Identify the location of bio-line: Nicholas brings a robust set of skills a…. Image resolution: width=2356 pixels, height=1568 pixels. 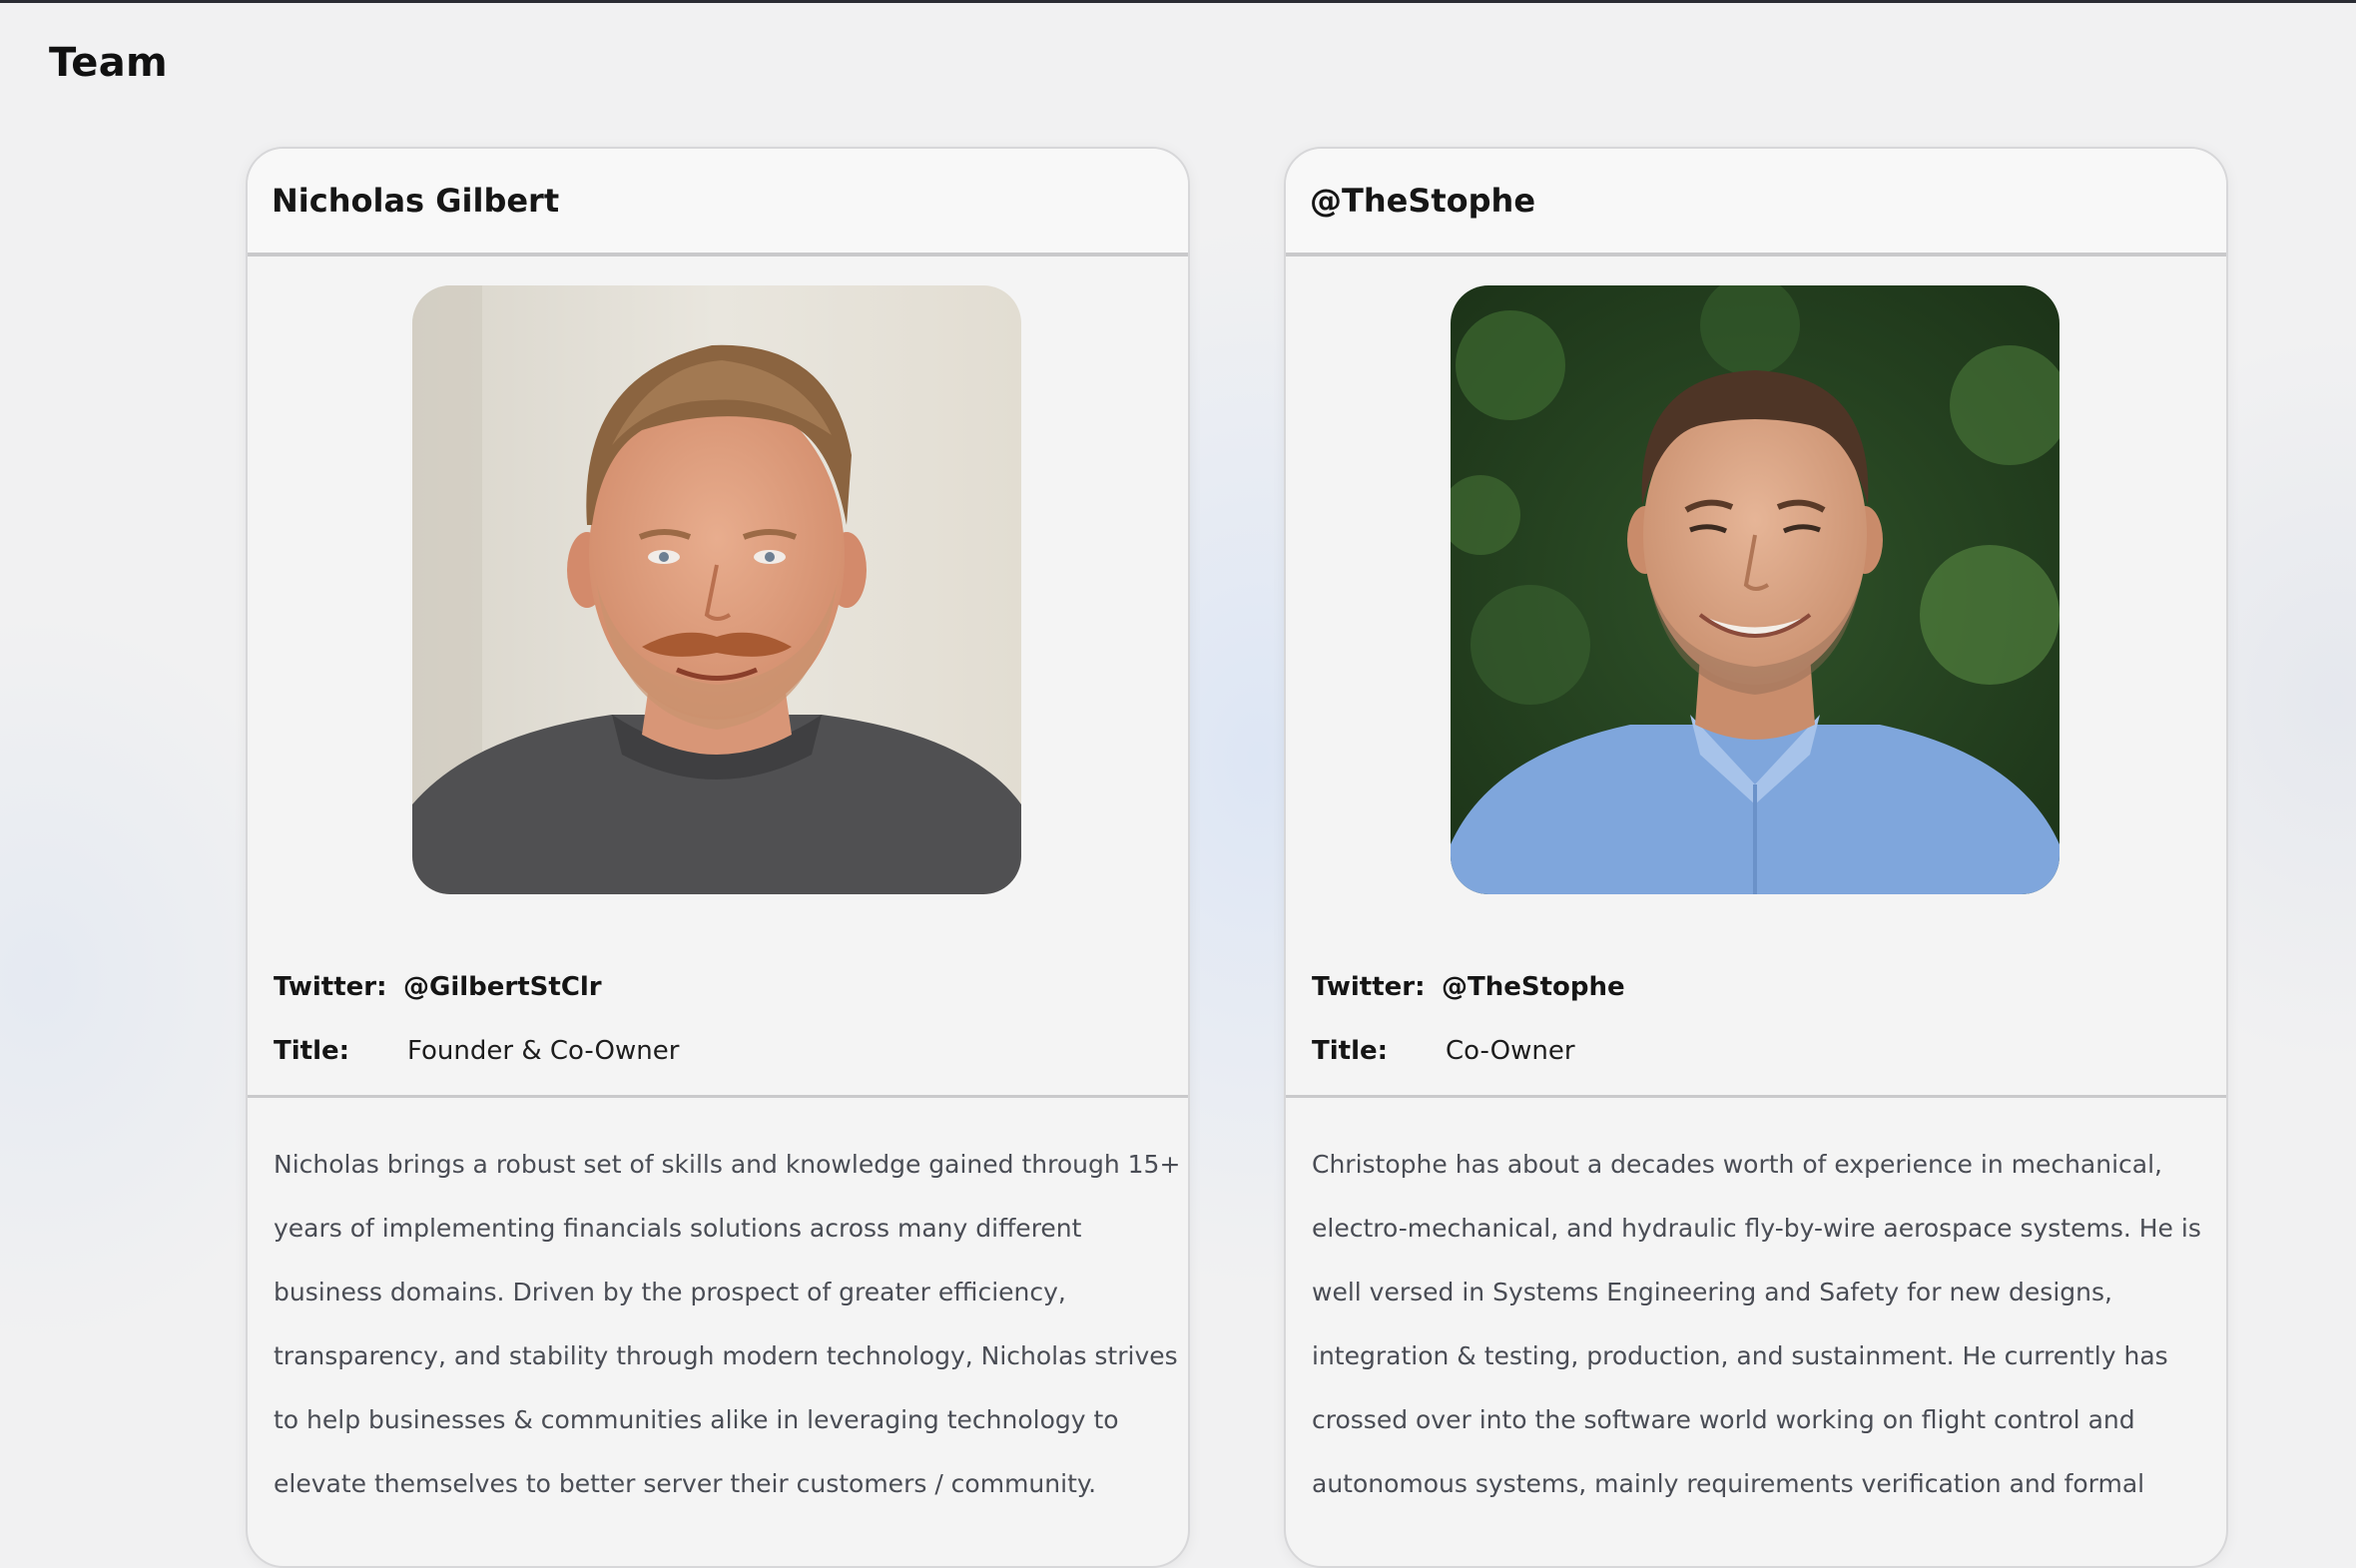
(727, 1164).